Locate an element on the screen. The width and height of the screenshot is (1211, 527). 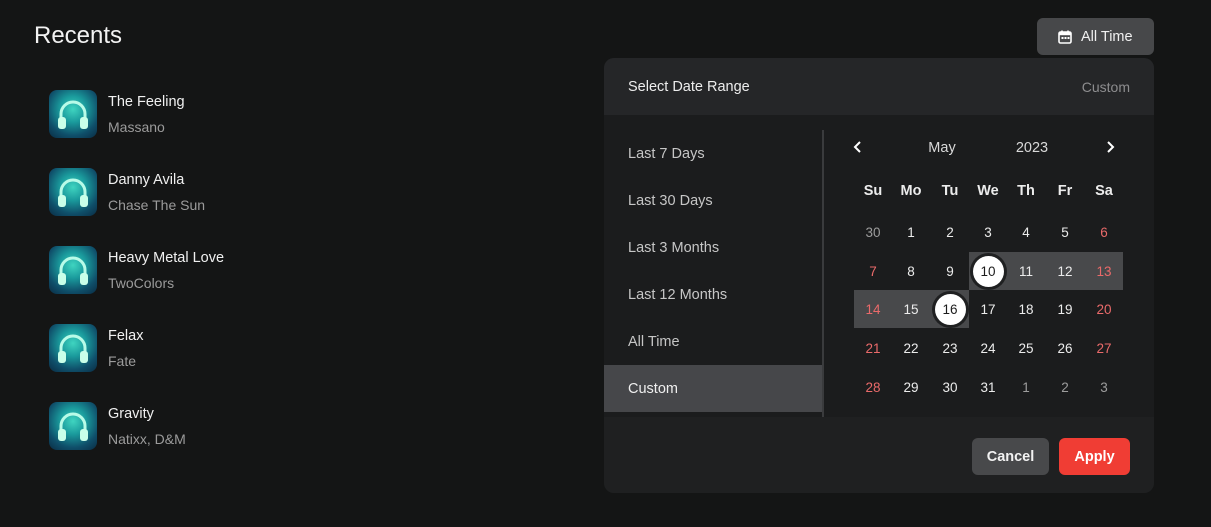
preset-all-time: All Time is located at coordinates (713, 341).